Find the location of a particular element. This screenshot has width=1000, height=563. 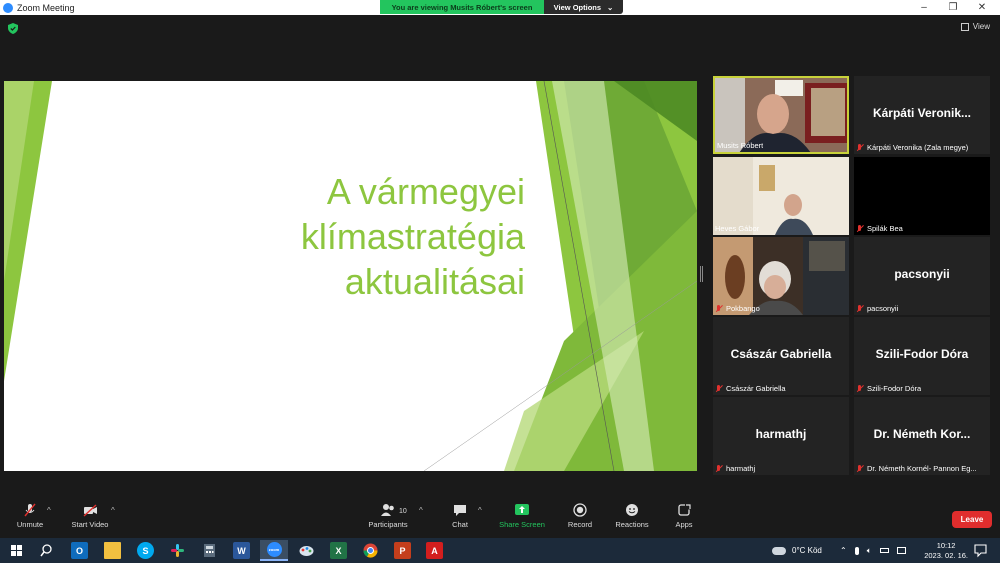

participant-label: pacsonyii is located at coordinates (877, 308).